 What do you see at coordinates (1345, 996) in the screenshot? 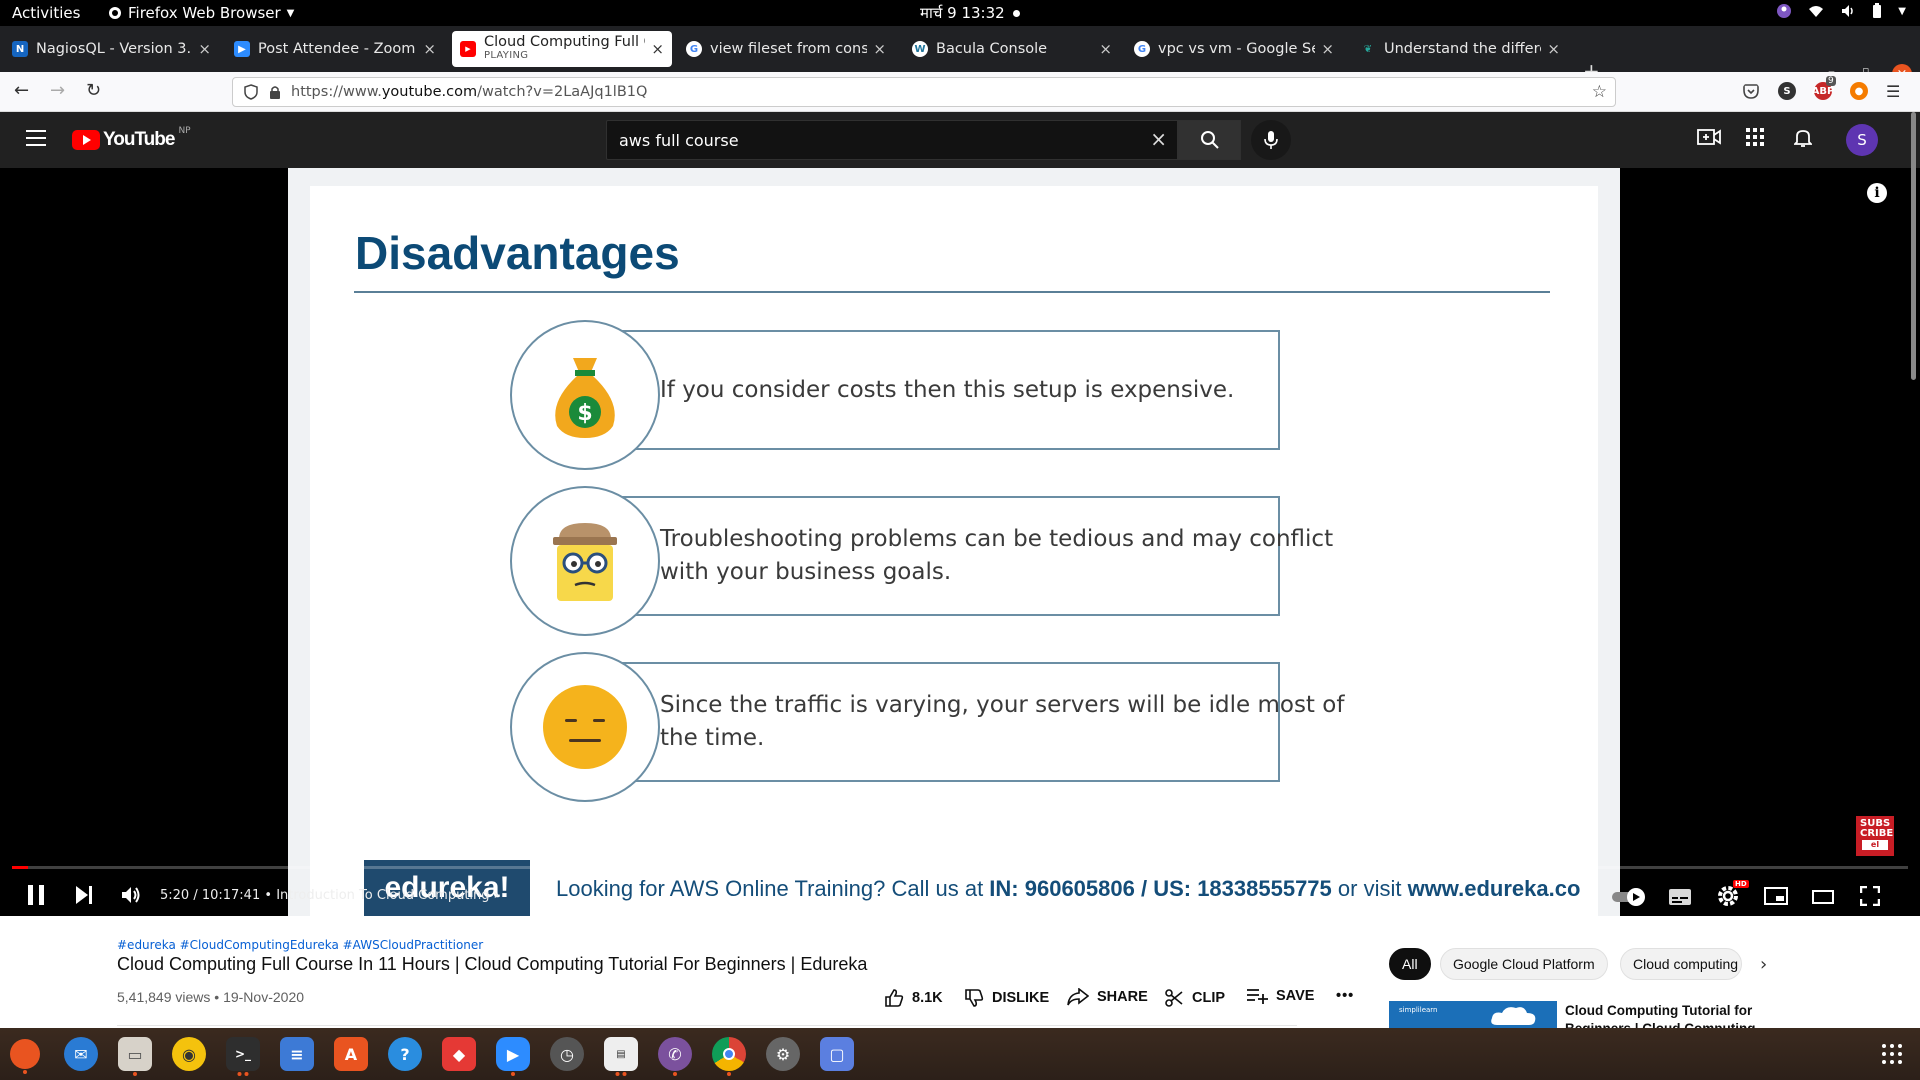
I see `more-actions-icon: •••` at bounding box center [1345, 996].